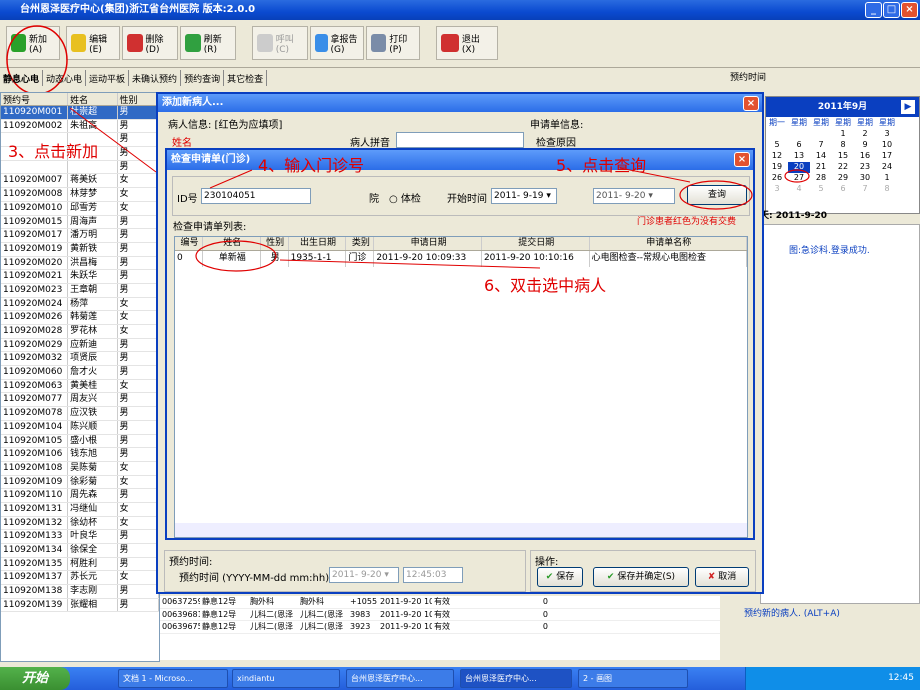 Image resolution: width=920 pixels, height=690 pixels. Describe the element at coordinates (108, 78) in the screenshot. I see `tab-treadmill: 运动平板` at that location.